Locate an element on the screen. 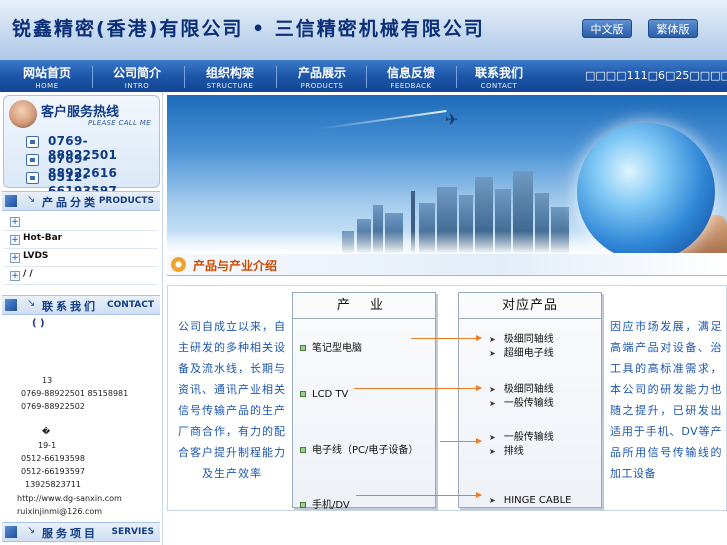 The height and width of the screenshot is (545, 727). airplane-icon: ✈ is located at coordinates (452, 119).